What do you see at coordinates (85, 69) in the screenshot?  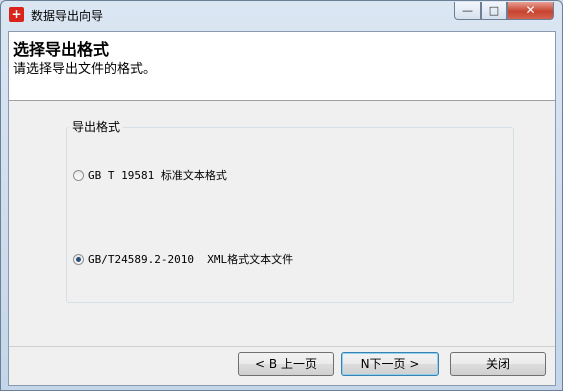 I see `page-subtitle: 请选择导出文件的格式。` at bounding box center [85, 69].